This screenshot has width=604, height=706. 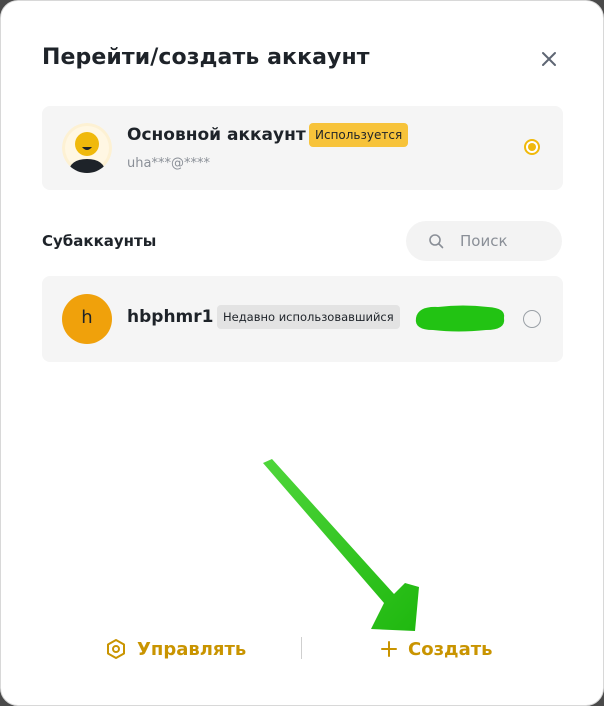 I want to click on status-badge: Используется, so click(x=359, y=135).